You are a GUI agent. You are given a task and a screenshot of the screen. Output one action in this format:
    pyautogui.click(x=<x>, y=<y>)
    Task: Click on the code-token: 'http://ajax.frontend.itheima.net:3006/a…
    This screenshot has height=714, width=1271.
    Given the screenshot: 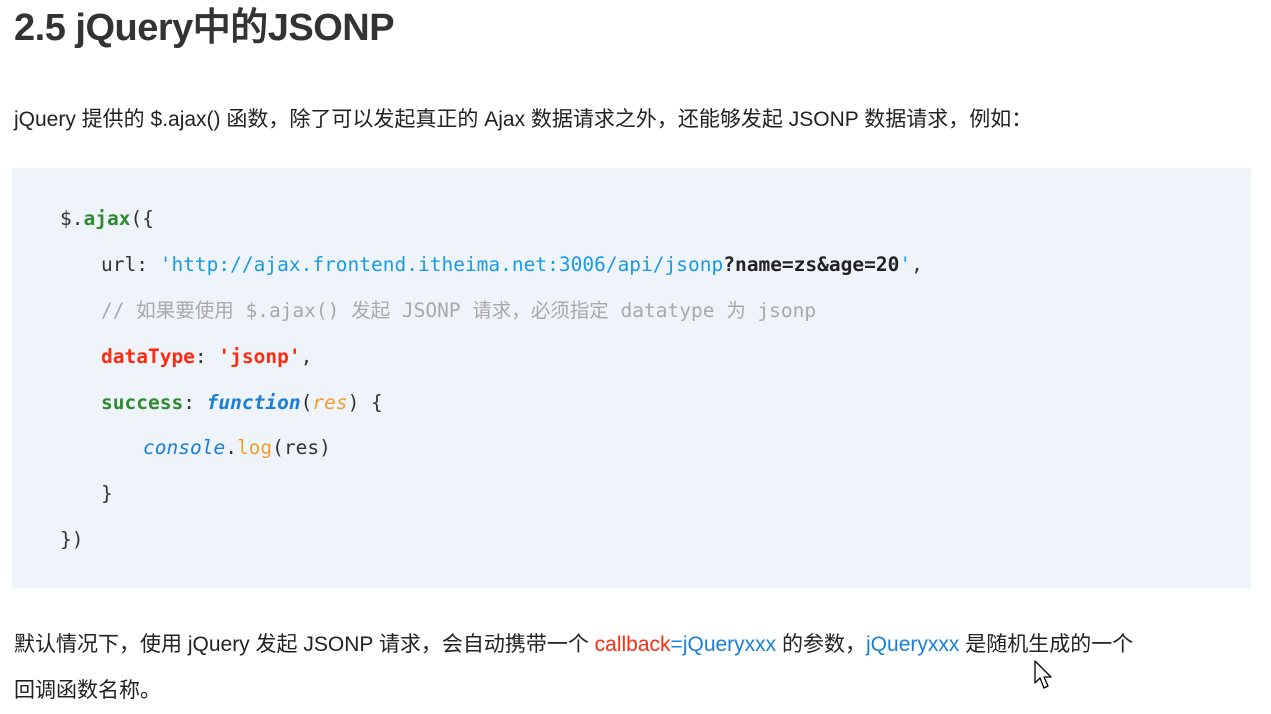 What is the action you would take?
    pyautogui.click(x=441, y=264)
    